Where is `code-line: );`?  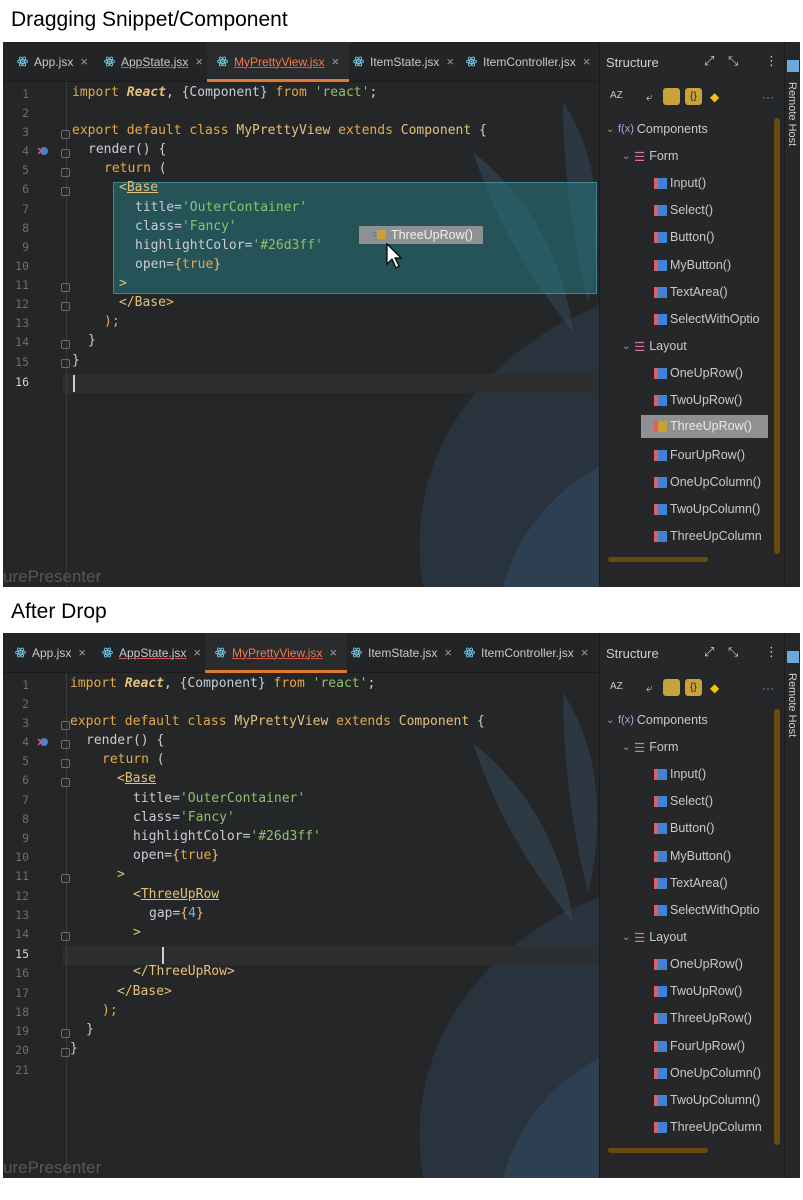
code-line: ); is located at coordinates (110, 1010).